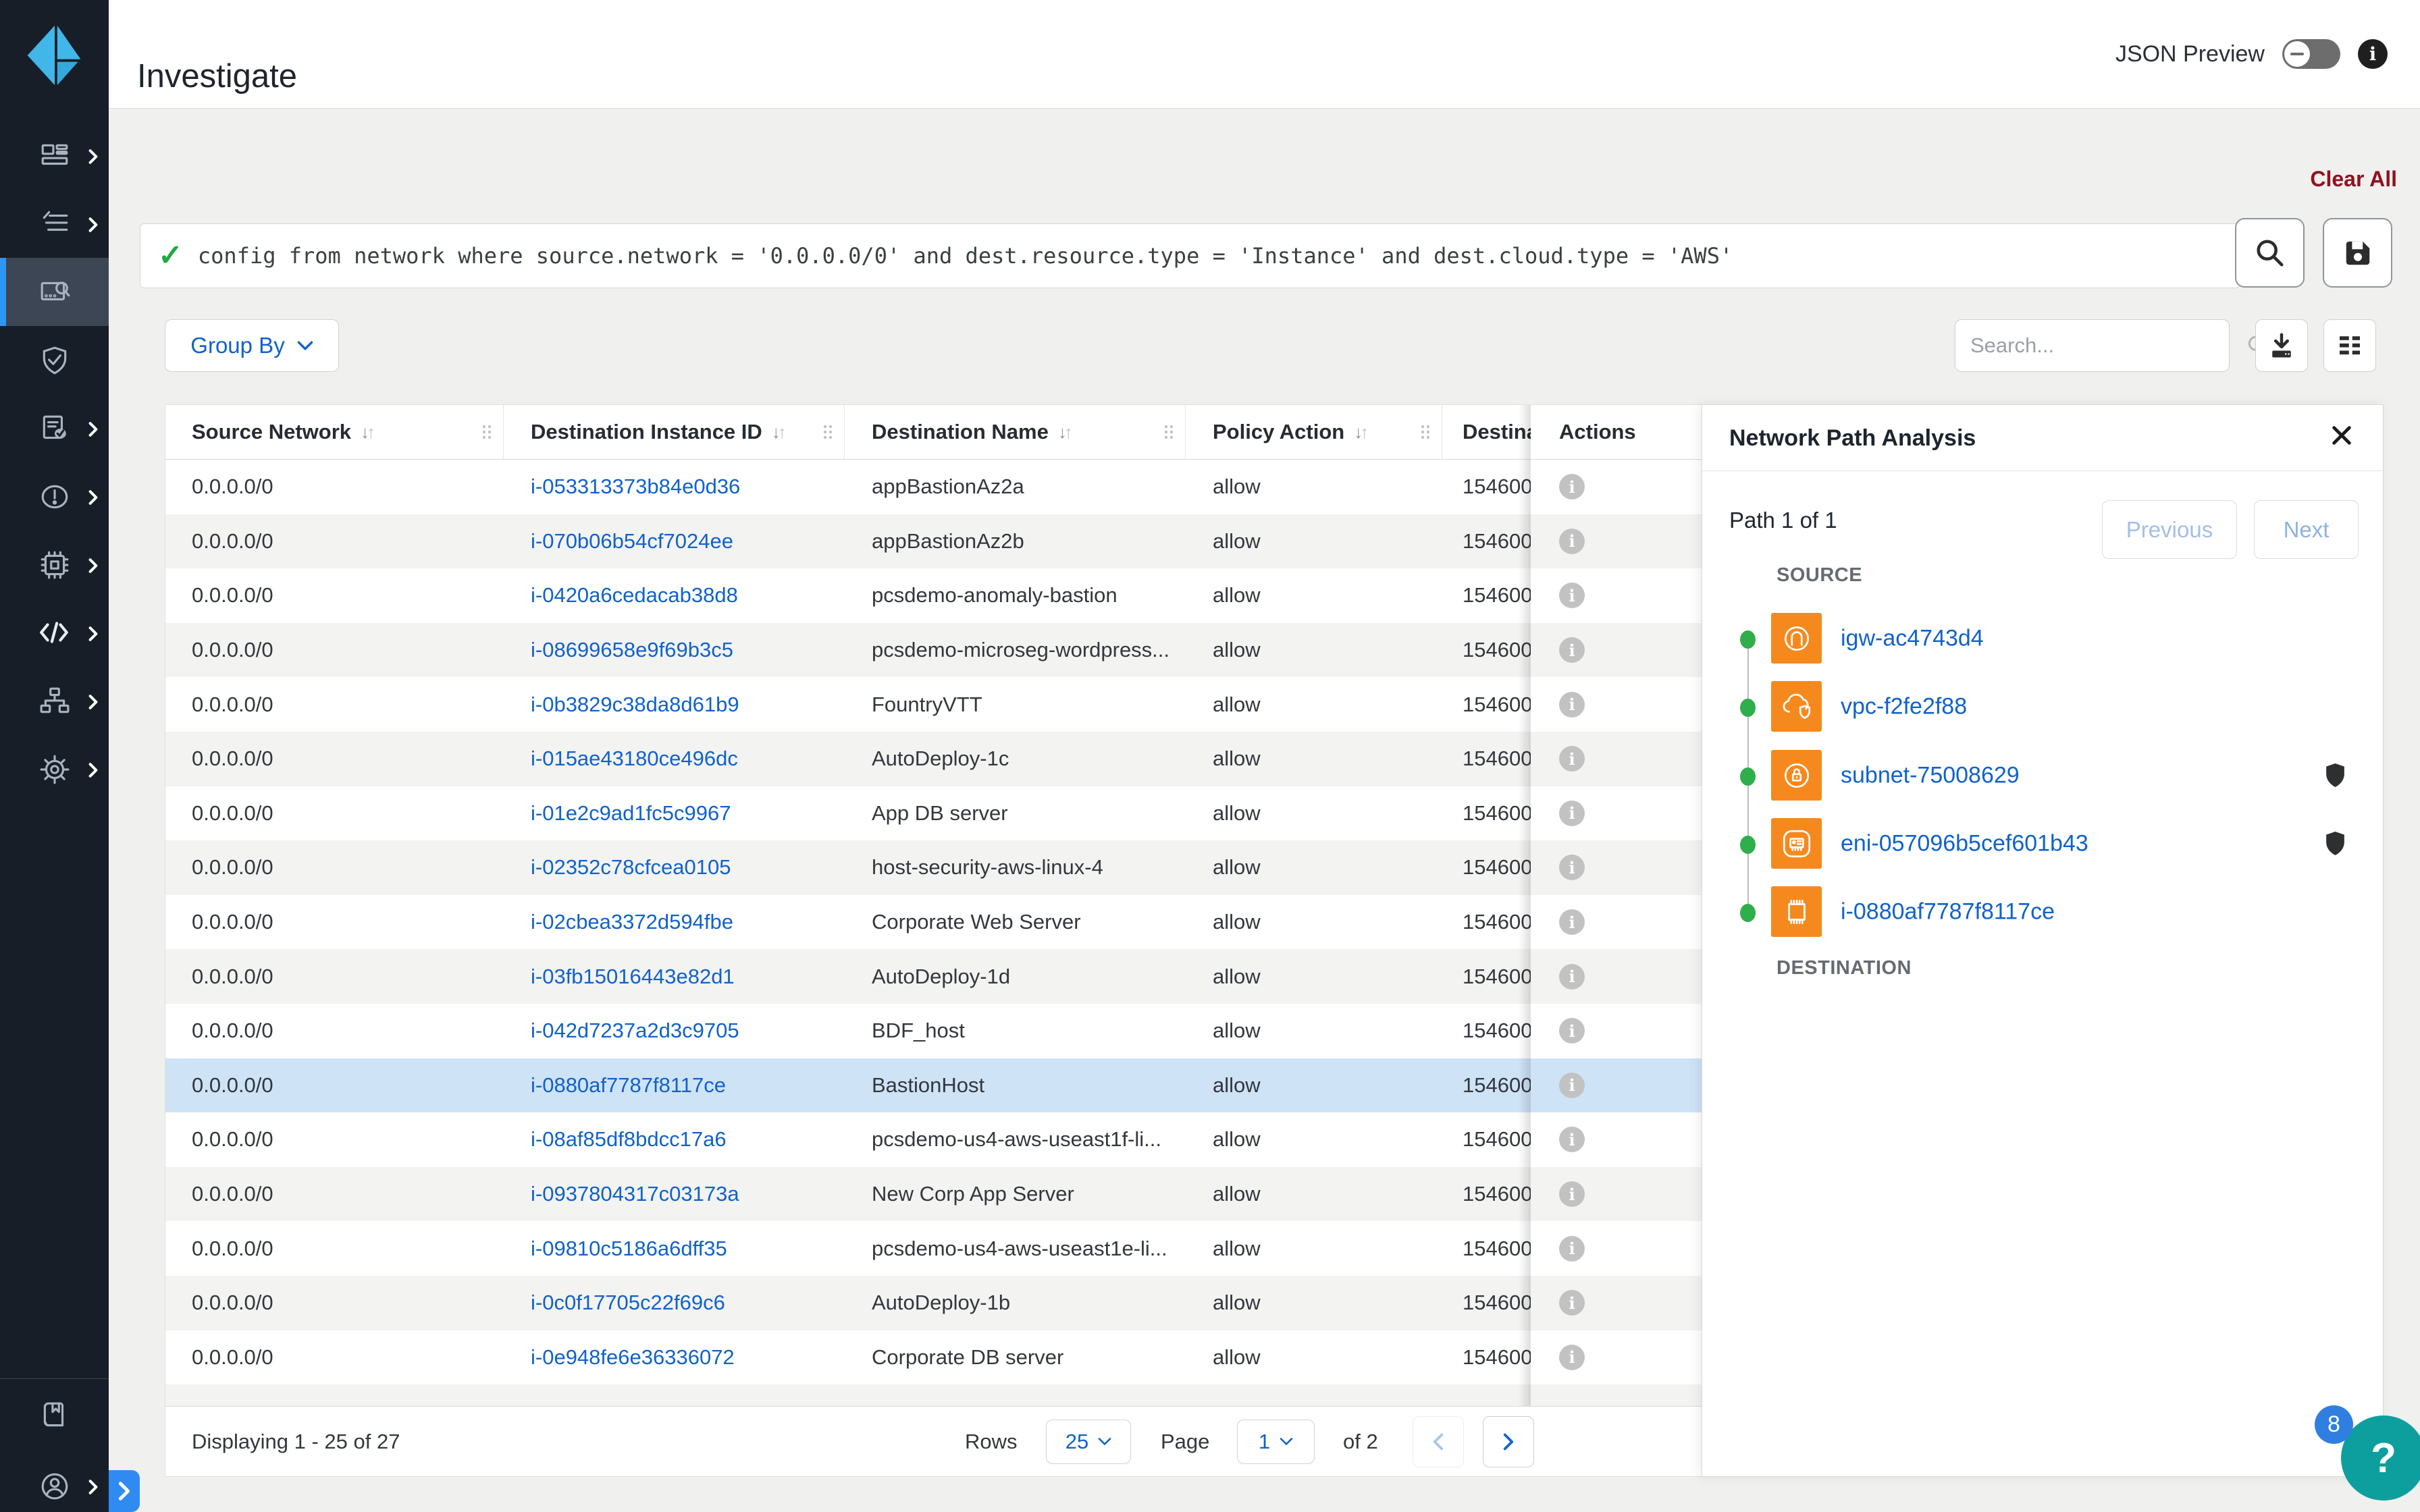  I want to click on chevron-right-icon, so click(93, 633).